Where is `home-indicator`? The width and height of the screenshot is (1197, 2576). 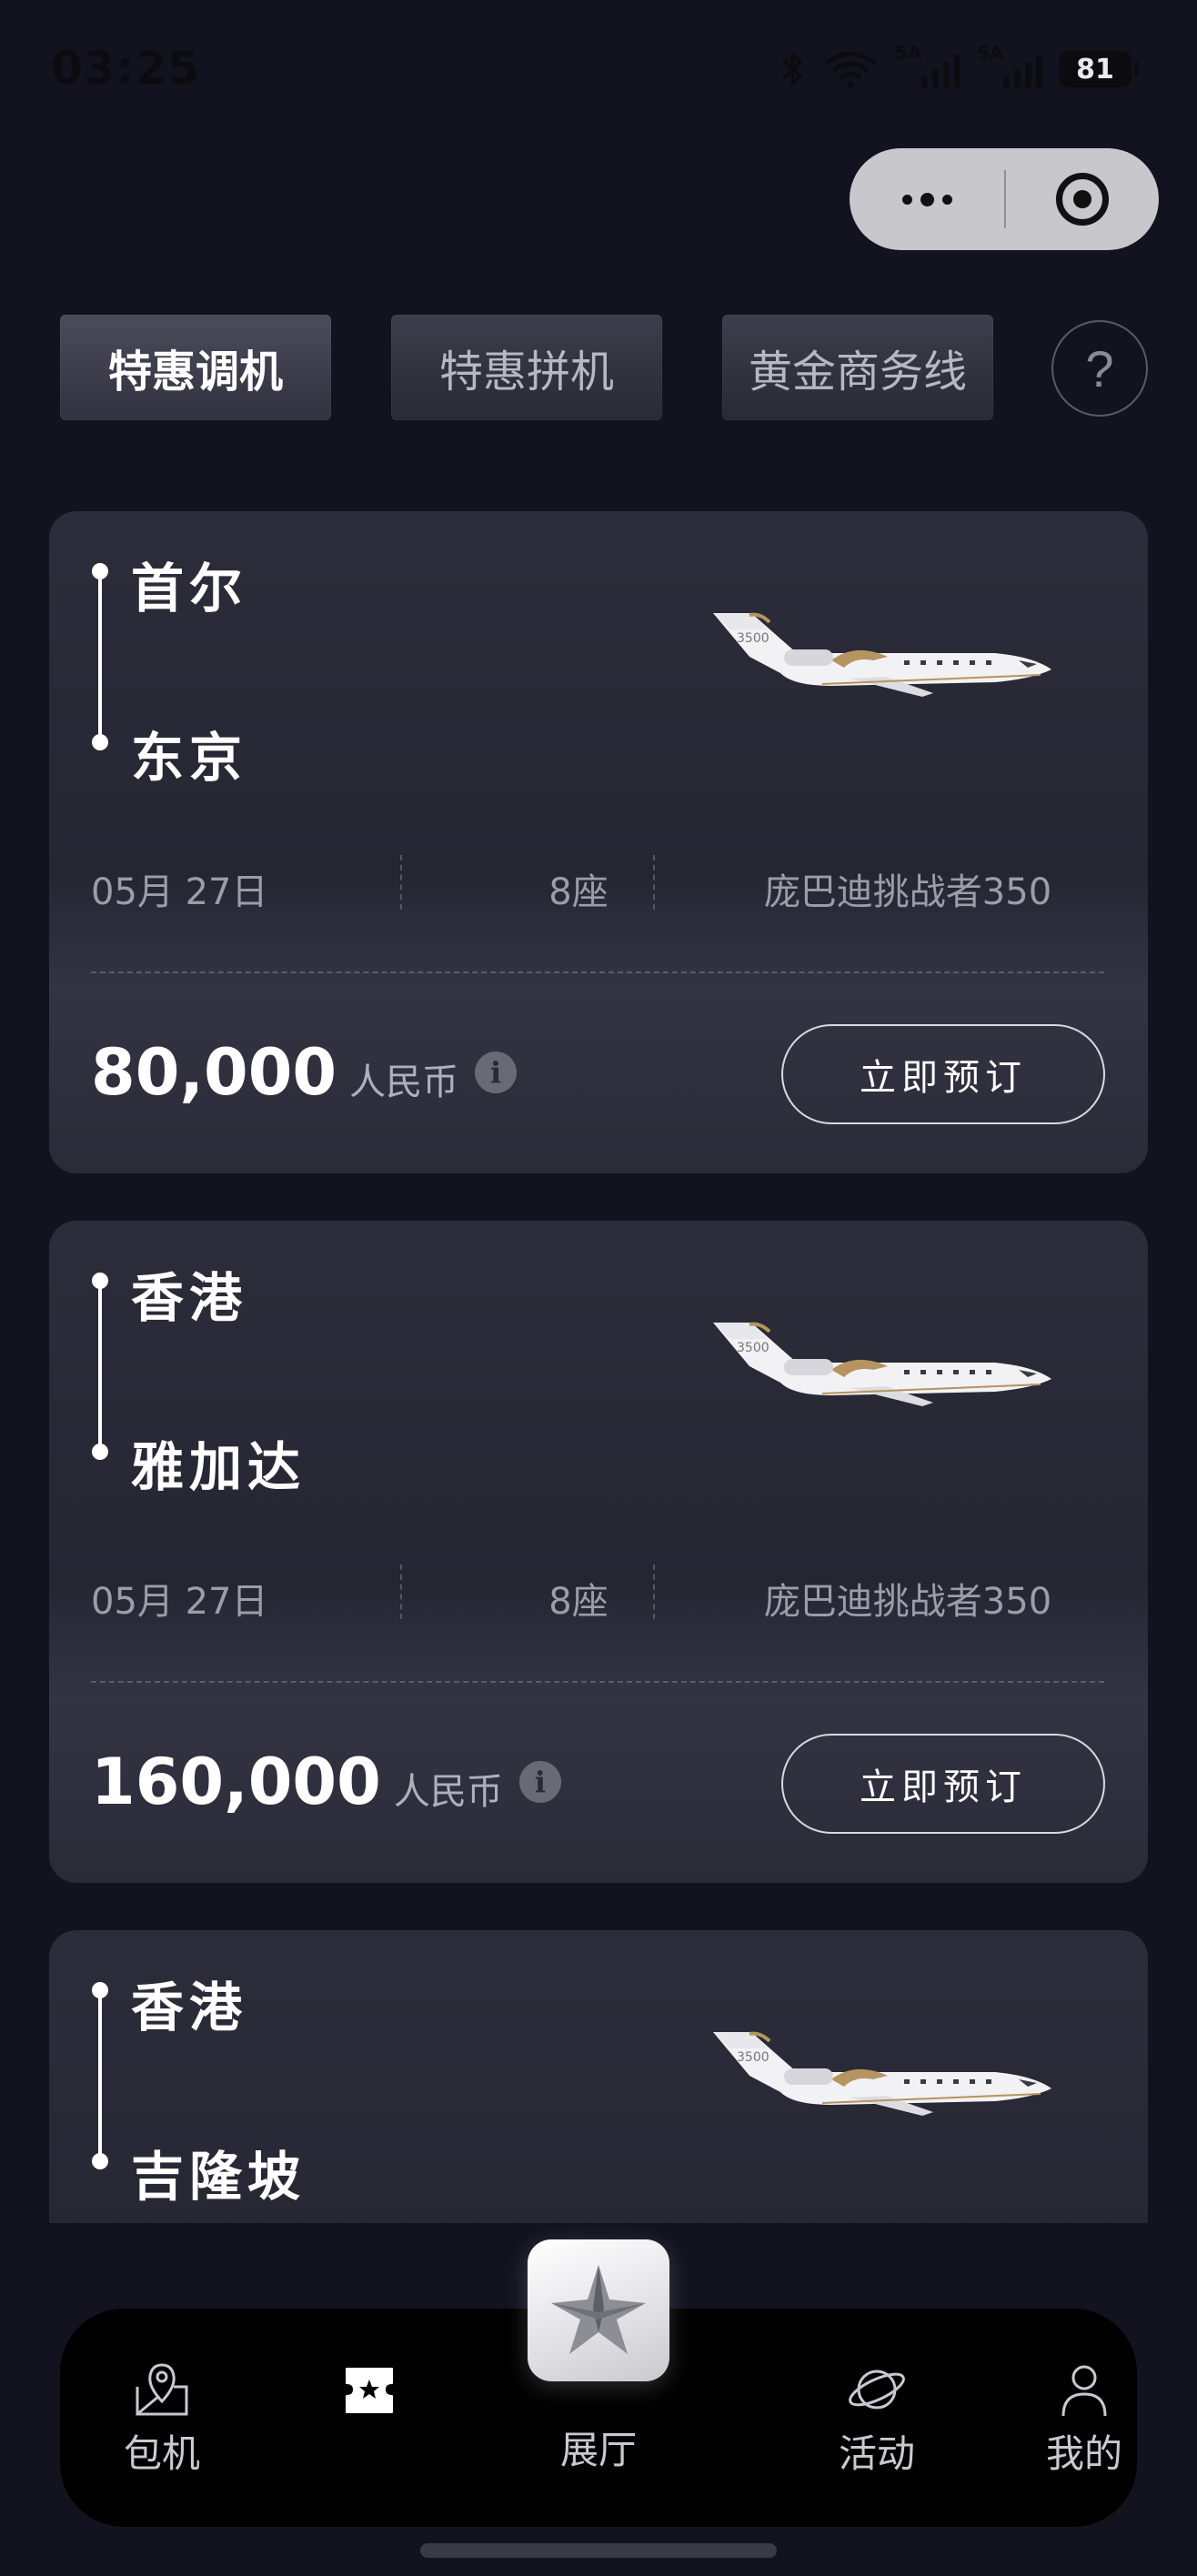 home-indicator is located at coordinates (598, 2550).